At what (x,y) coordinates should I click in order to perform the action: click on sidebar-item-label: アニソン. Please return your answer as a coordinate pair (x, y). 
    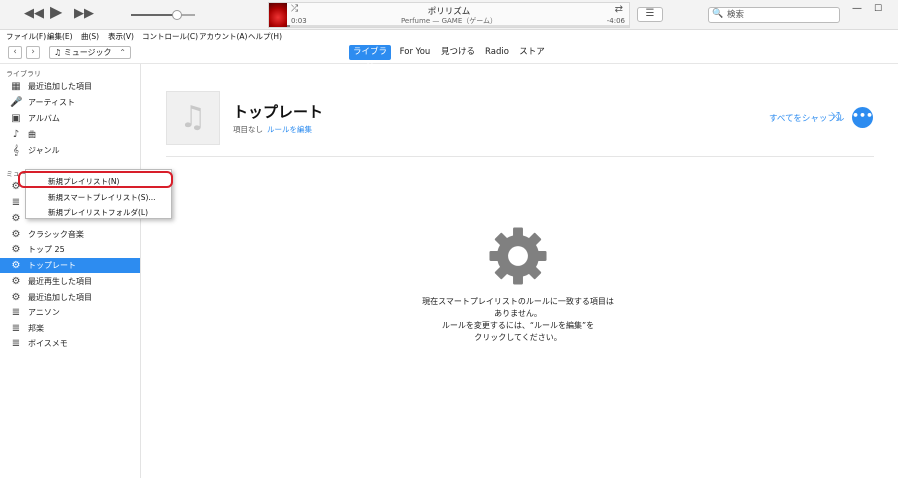
    Looking at the image, I should click on (44, 312).